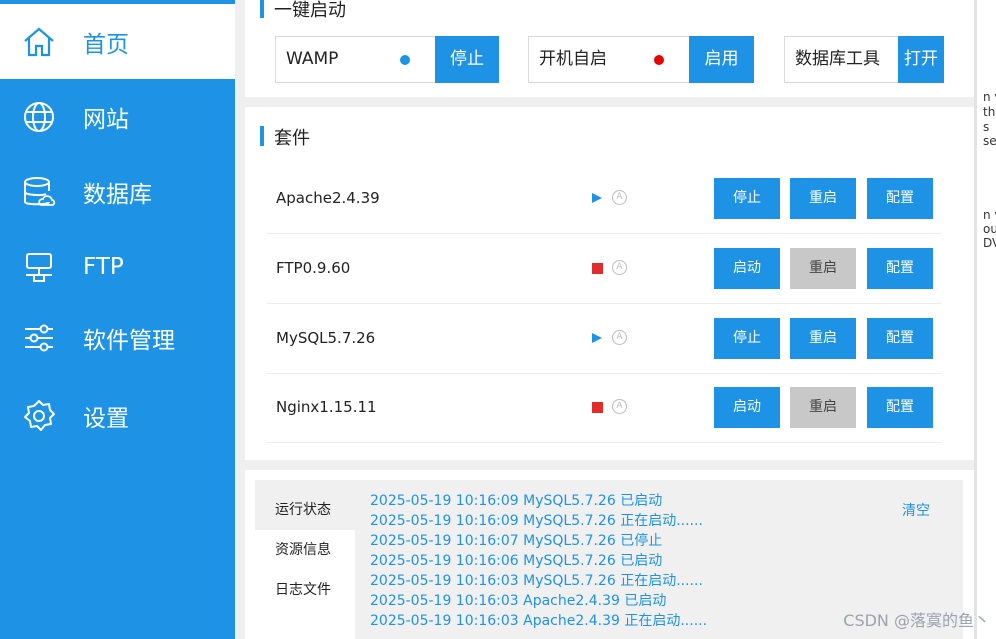  What do you see at coordinates (312, 59) in the screenshot?
I see `wamp-label: WAMP` at bounding box center [312, 59].